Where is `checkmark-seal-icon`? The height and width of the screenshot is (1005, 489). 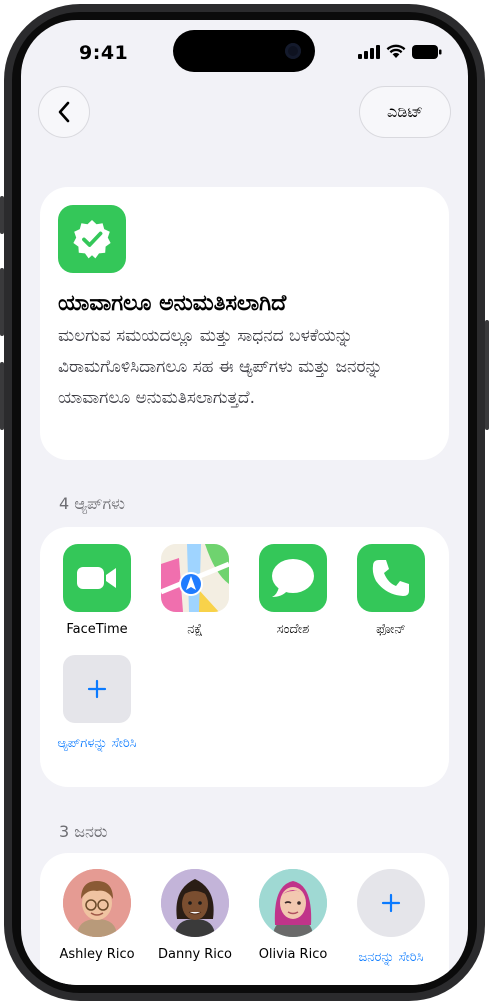
checkmark-seal-icon is located at coordinates (92, 239).